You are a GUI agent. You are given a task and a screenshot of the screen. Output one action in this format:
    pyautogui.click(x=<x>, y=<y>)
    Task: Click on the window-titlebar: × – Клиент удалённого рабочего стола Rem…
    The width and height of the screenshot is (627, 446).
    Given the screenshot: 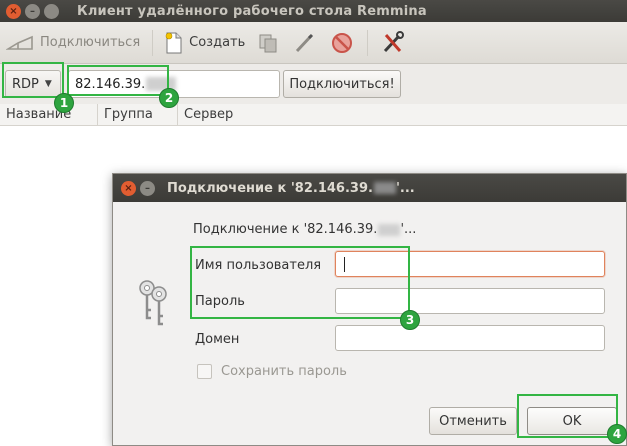 What is the action you would take?
    pyautogui.click(x=313, y=11)
    